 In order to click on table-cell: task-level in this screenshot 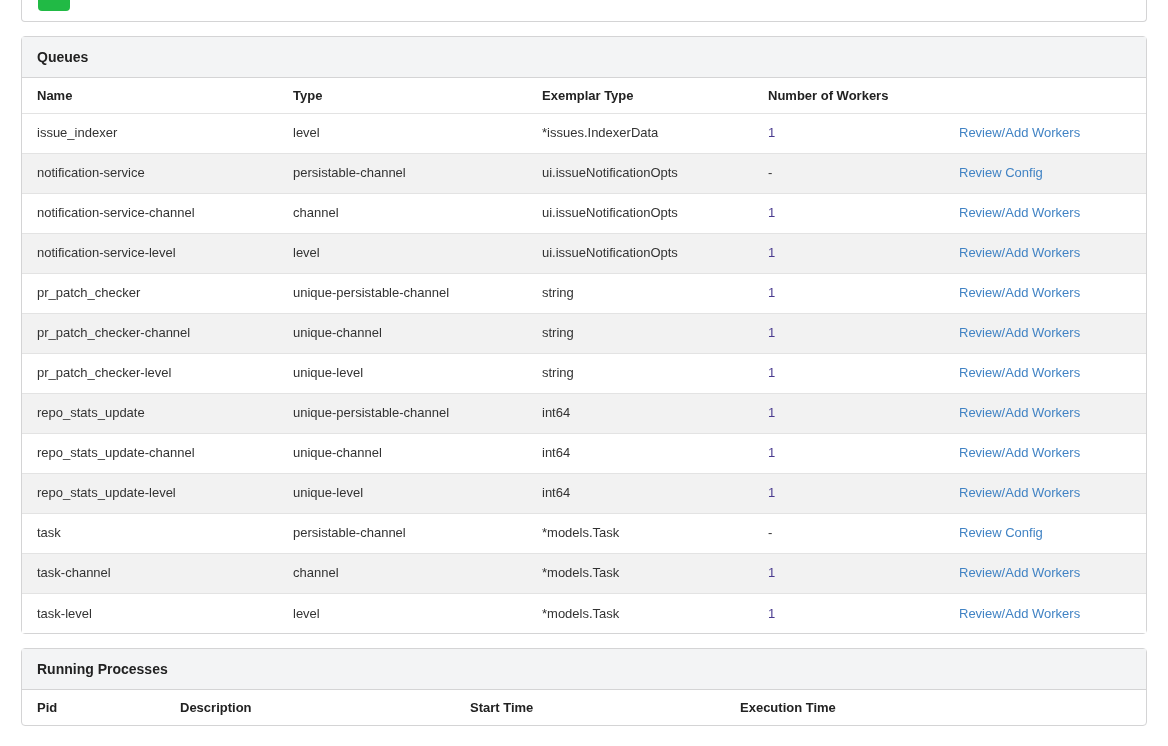, I will do `click(64, 613)`.